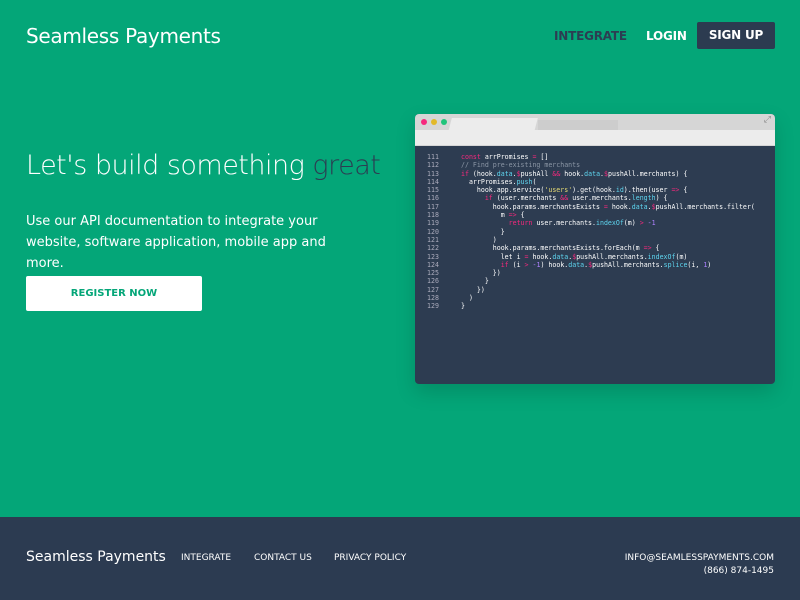 This screenshot has height=600, width=800. Describe the element at coordinates (647, 190) in the screenshot. I see `code-token: ).then(user` at that location.